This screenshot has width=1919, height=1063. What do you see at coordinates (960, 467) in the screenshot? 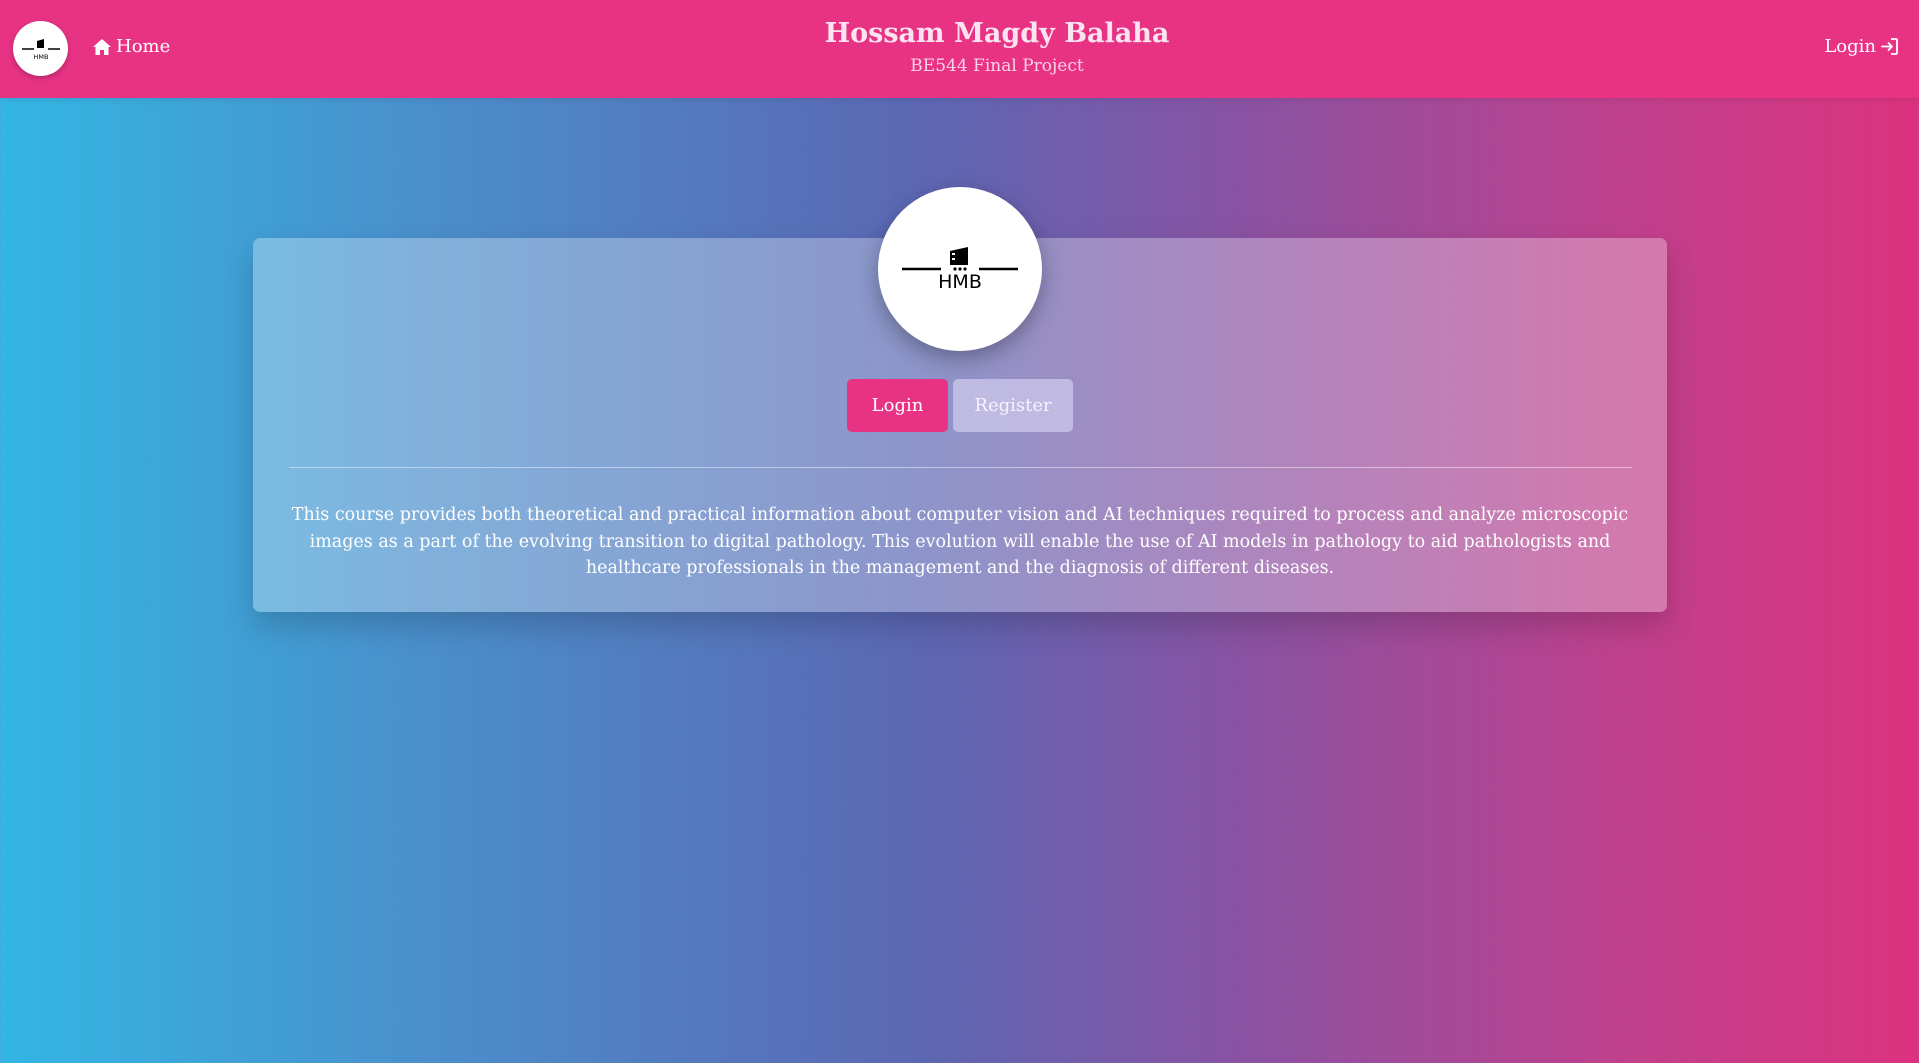
I see `divider` at bounding box center [960, 467].